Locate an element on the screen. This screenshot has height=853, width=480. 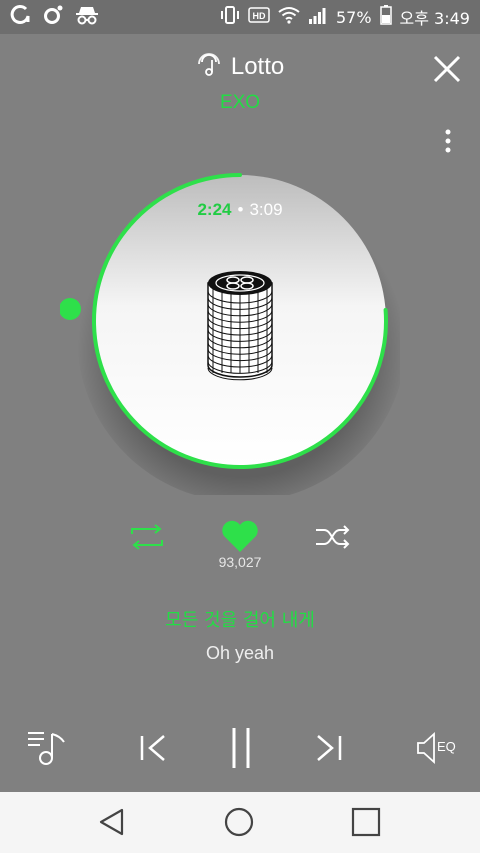
more-vertical-icon is located at coordinates (448, 141).